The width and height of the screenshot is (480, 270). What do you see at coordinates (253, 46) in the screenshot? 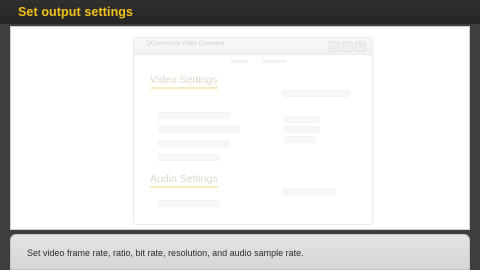
I see `window-titlebar: QCommerce Video Converter _ □ ×` at bounding box center [253, 46].